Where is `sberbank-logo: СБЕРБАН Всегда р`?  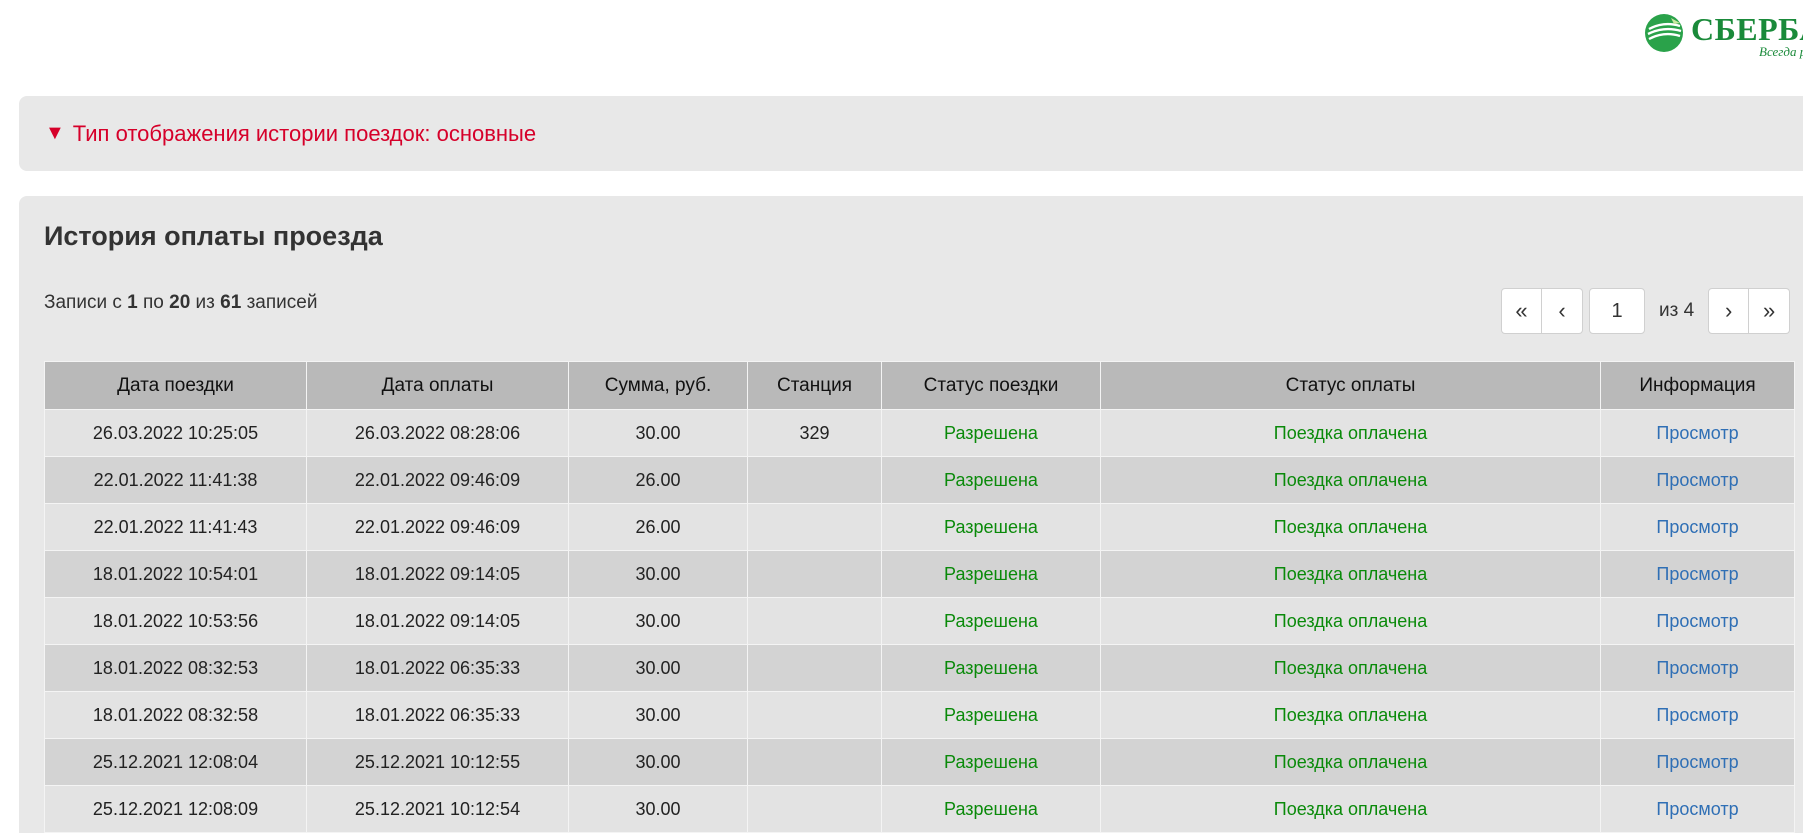
sberbank-logo: СБЕРБАН Всегда р is located at coordinates (1723, 35).